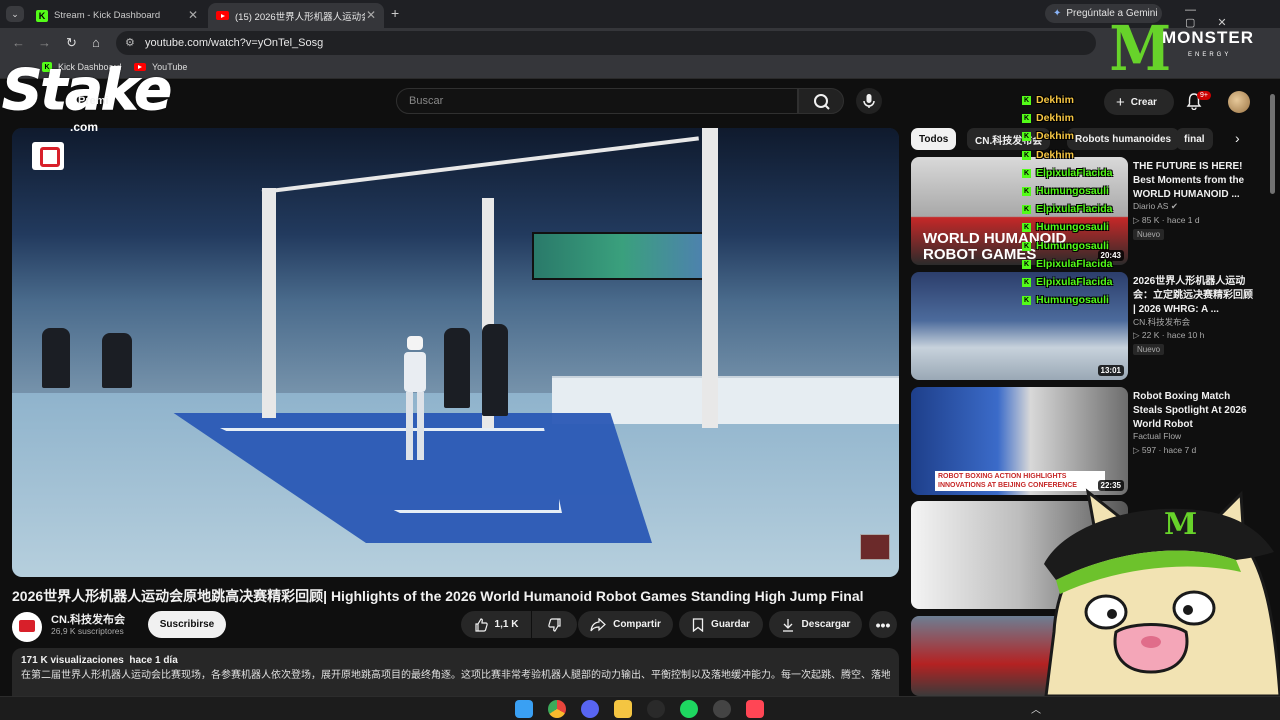  I want to click on like-button: 1,1 K, so click(496, 624).